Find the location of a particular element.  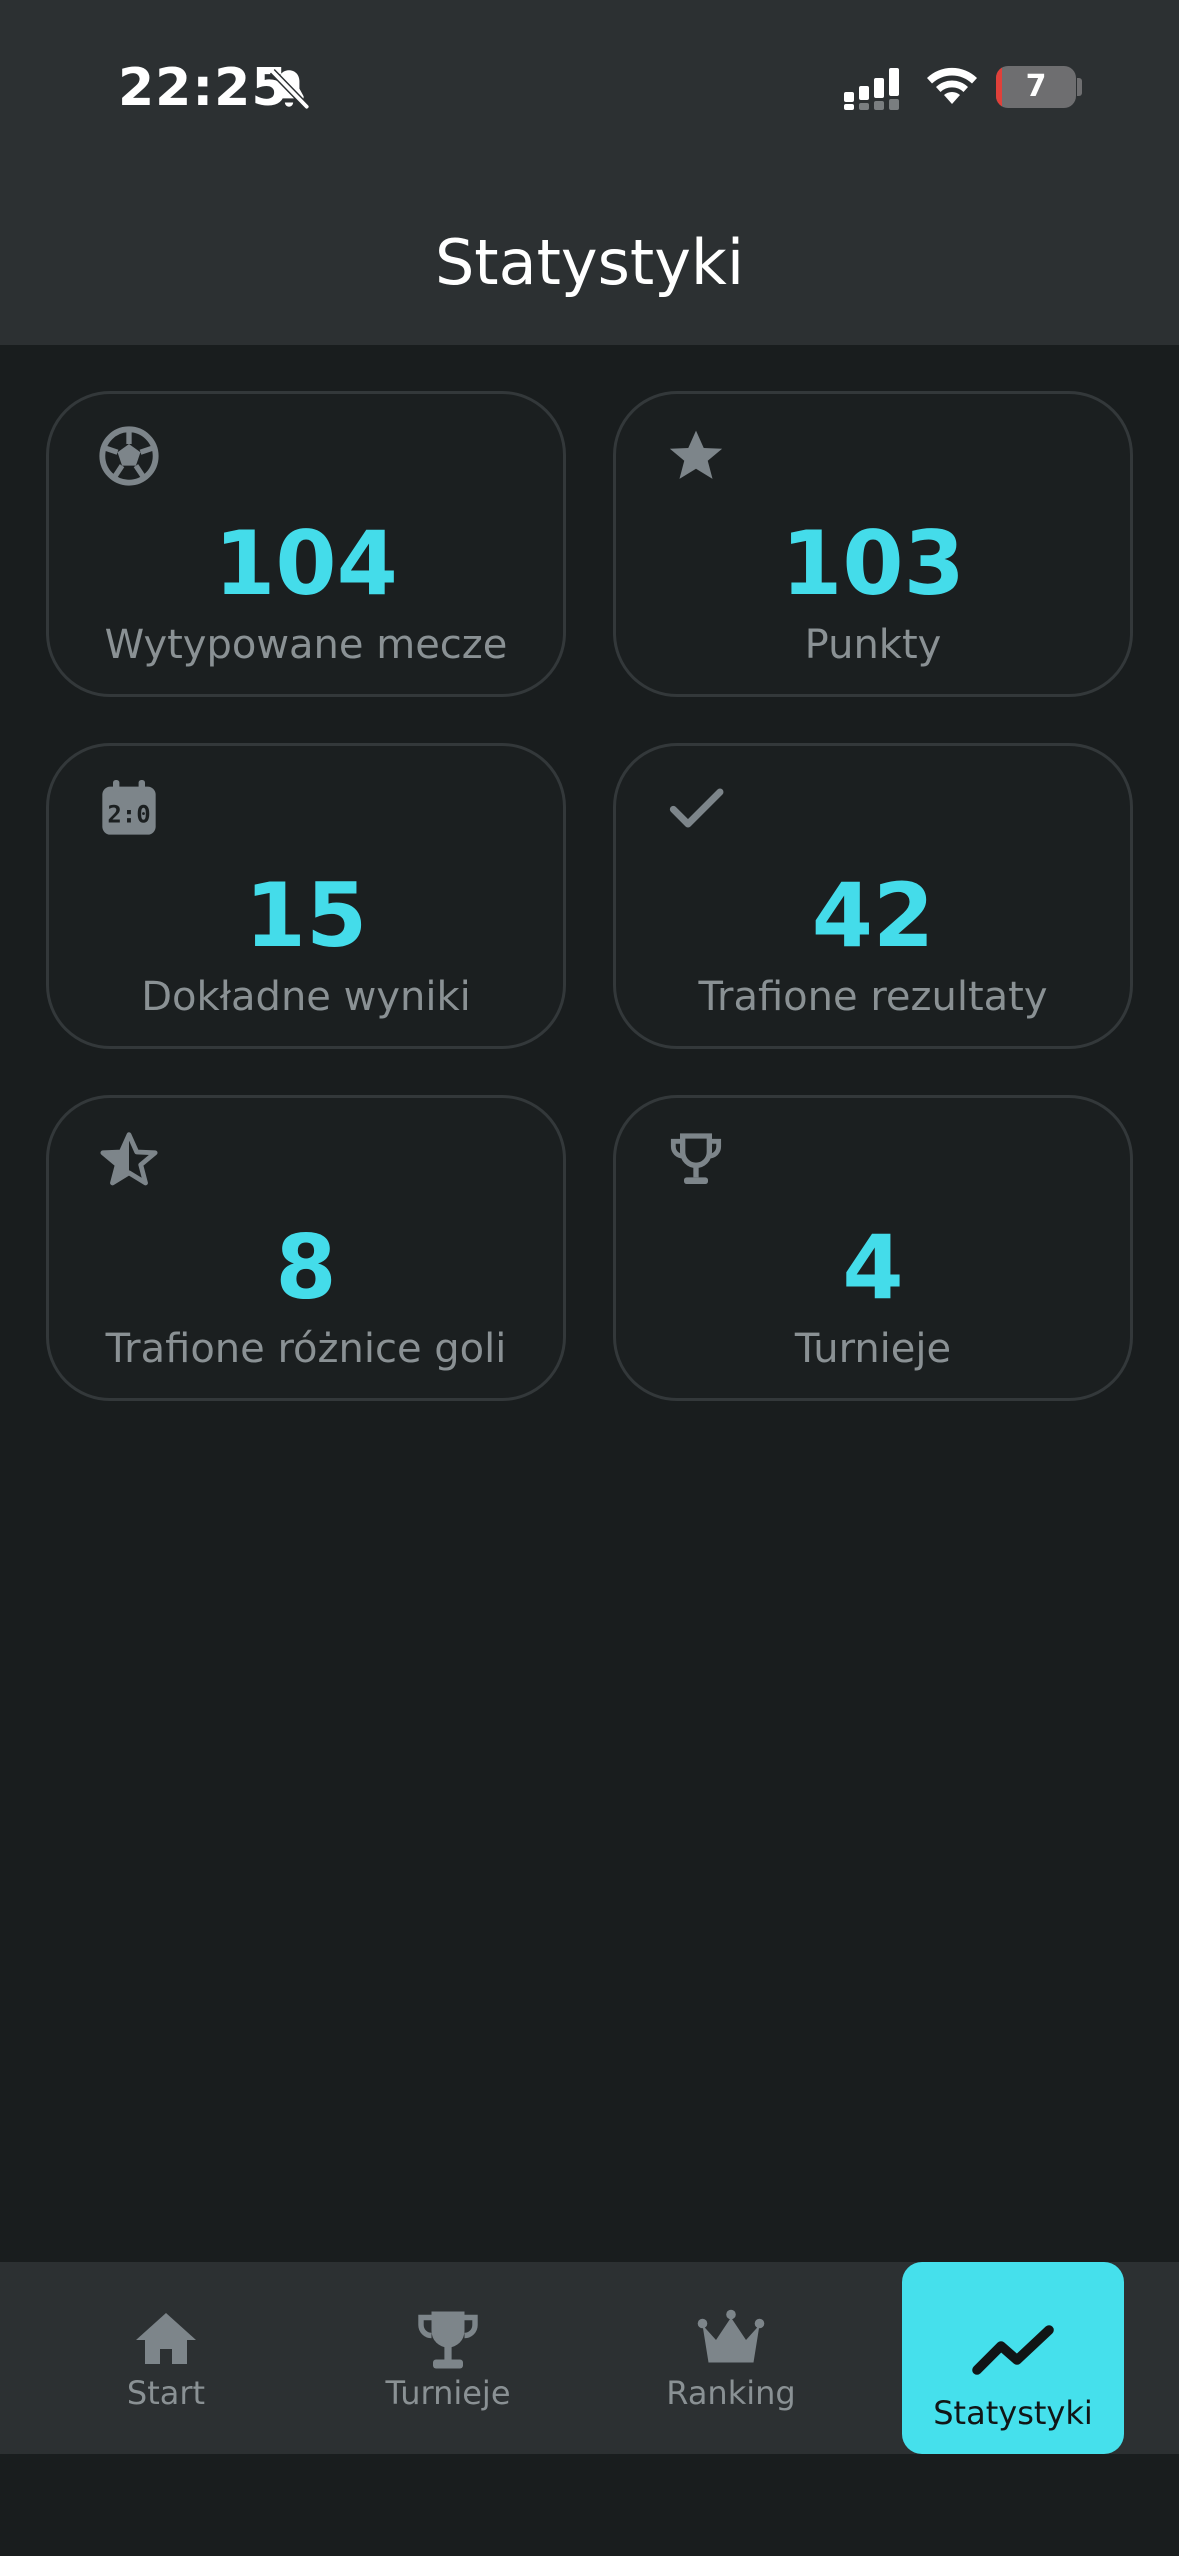

nav-item-turnieje: Turnieje is located at coordinates (448, 2358).